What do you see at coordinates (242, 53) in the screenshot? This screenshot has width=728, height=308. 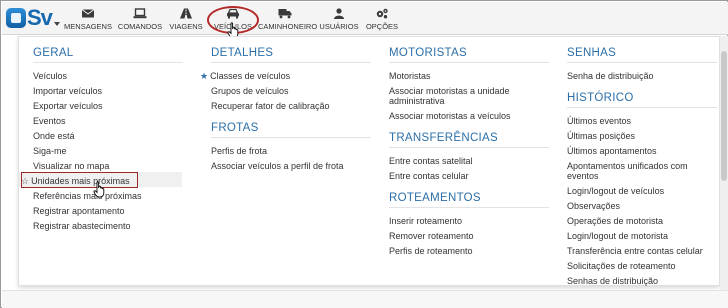 I see `section-title-detalhes: DETALHES` at bounding box center [242, 53].